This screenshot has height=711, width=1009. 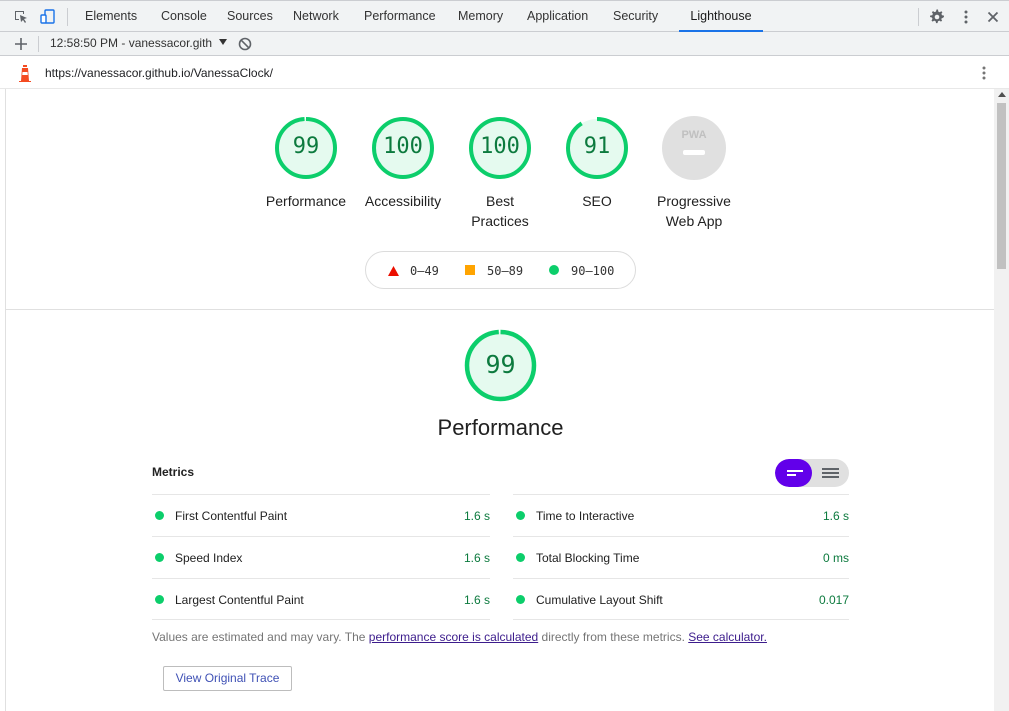 What do you see at coordinates (597, 146) in the screenshot?
I see `score-value: 91` at bounding box center [597, 146].